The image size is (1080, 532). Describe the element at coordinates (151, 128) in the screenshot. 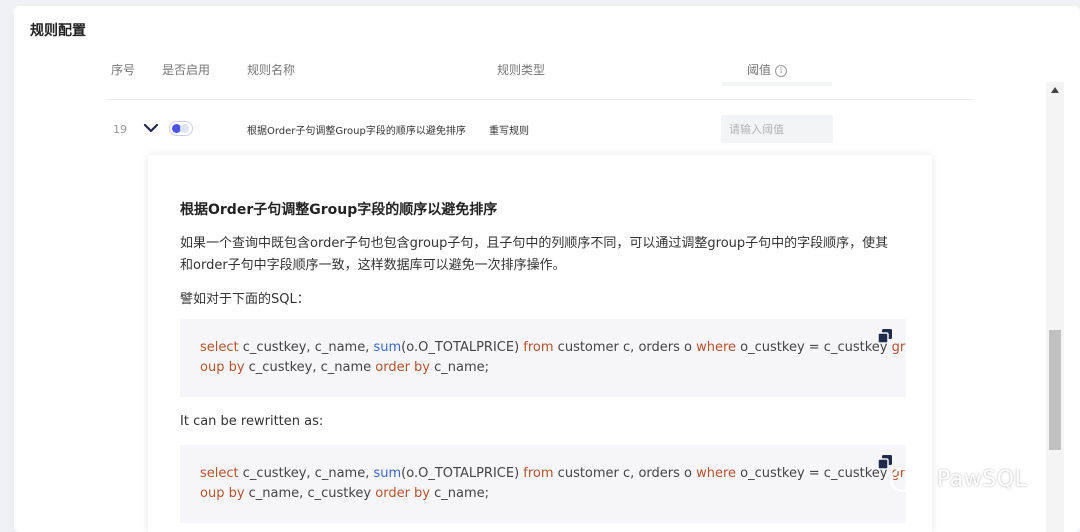

I see `chevron-down-icon` at that location.